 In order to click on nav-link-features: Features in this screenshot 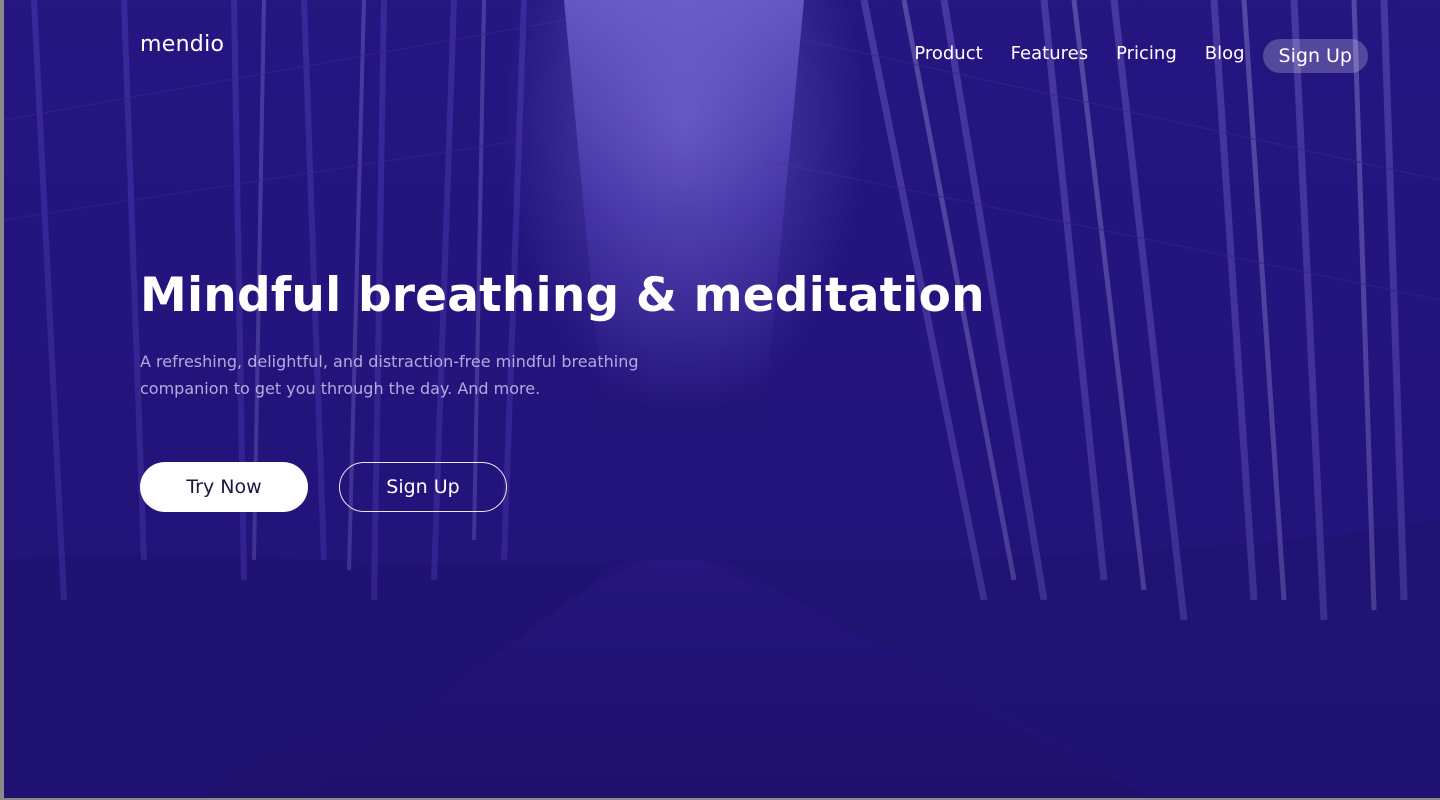, I will do `click(1049, 53)`.